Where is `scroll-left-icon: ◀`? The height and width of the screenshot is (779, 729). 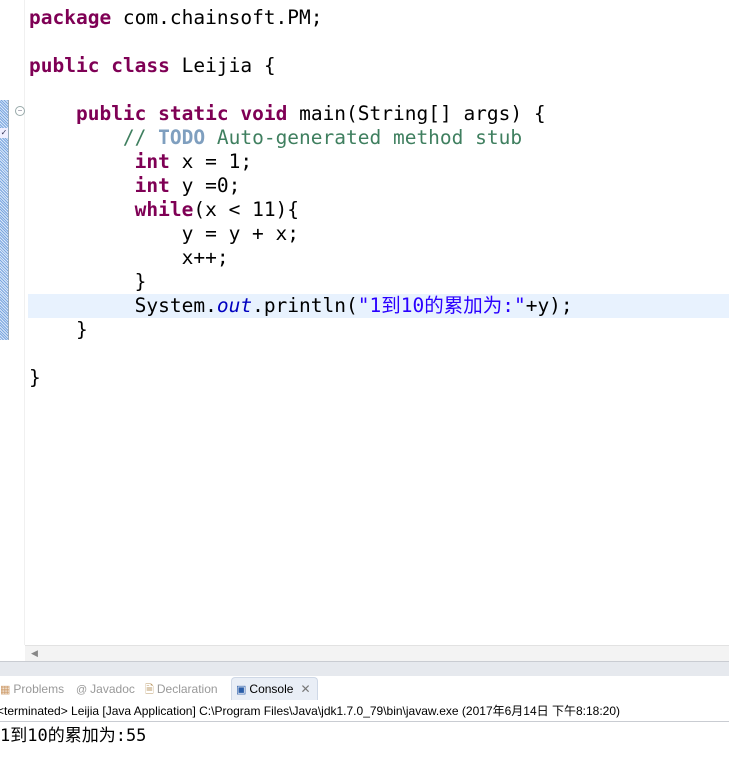
scroll-left-icon: ◀ is located at coordinates (34, 653).